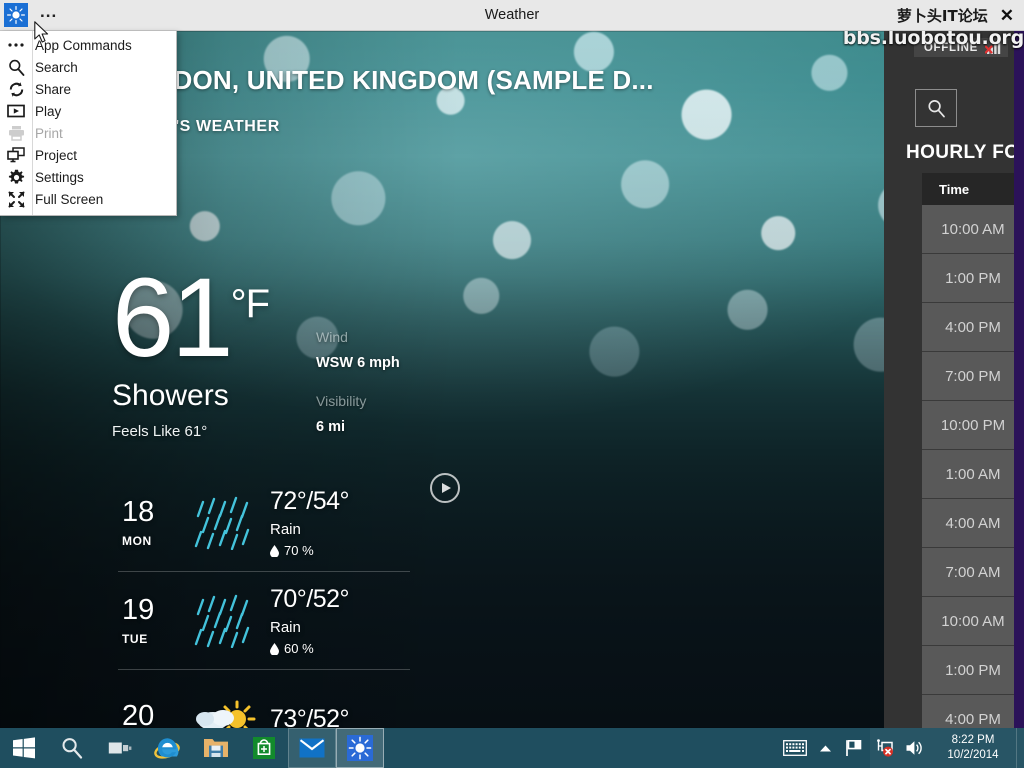 Image resolution: width=1024 pixels, height=768 pixels. I want to click on play-circle-icon, so click(445, 488).